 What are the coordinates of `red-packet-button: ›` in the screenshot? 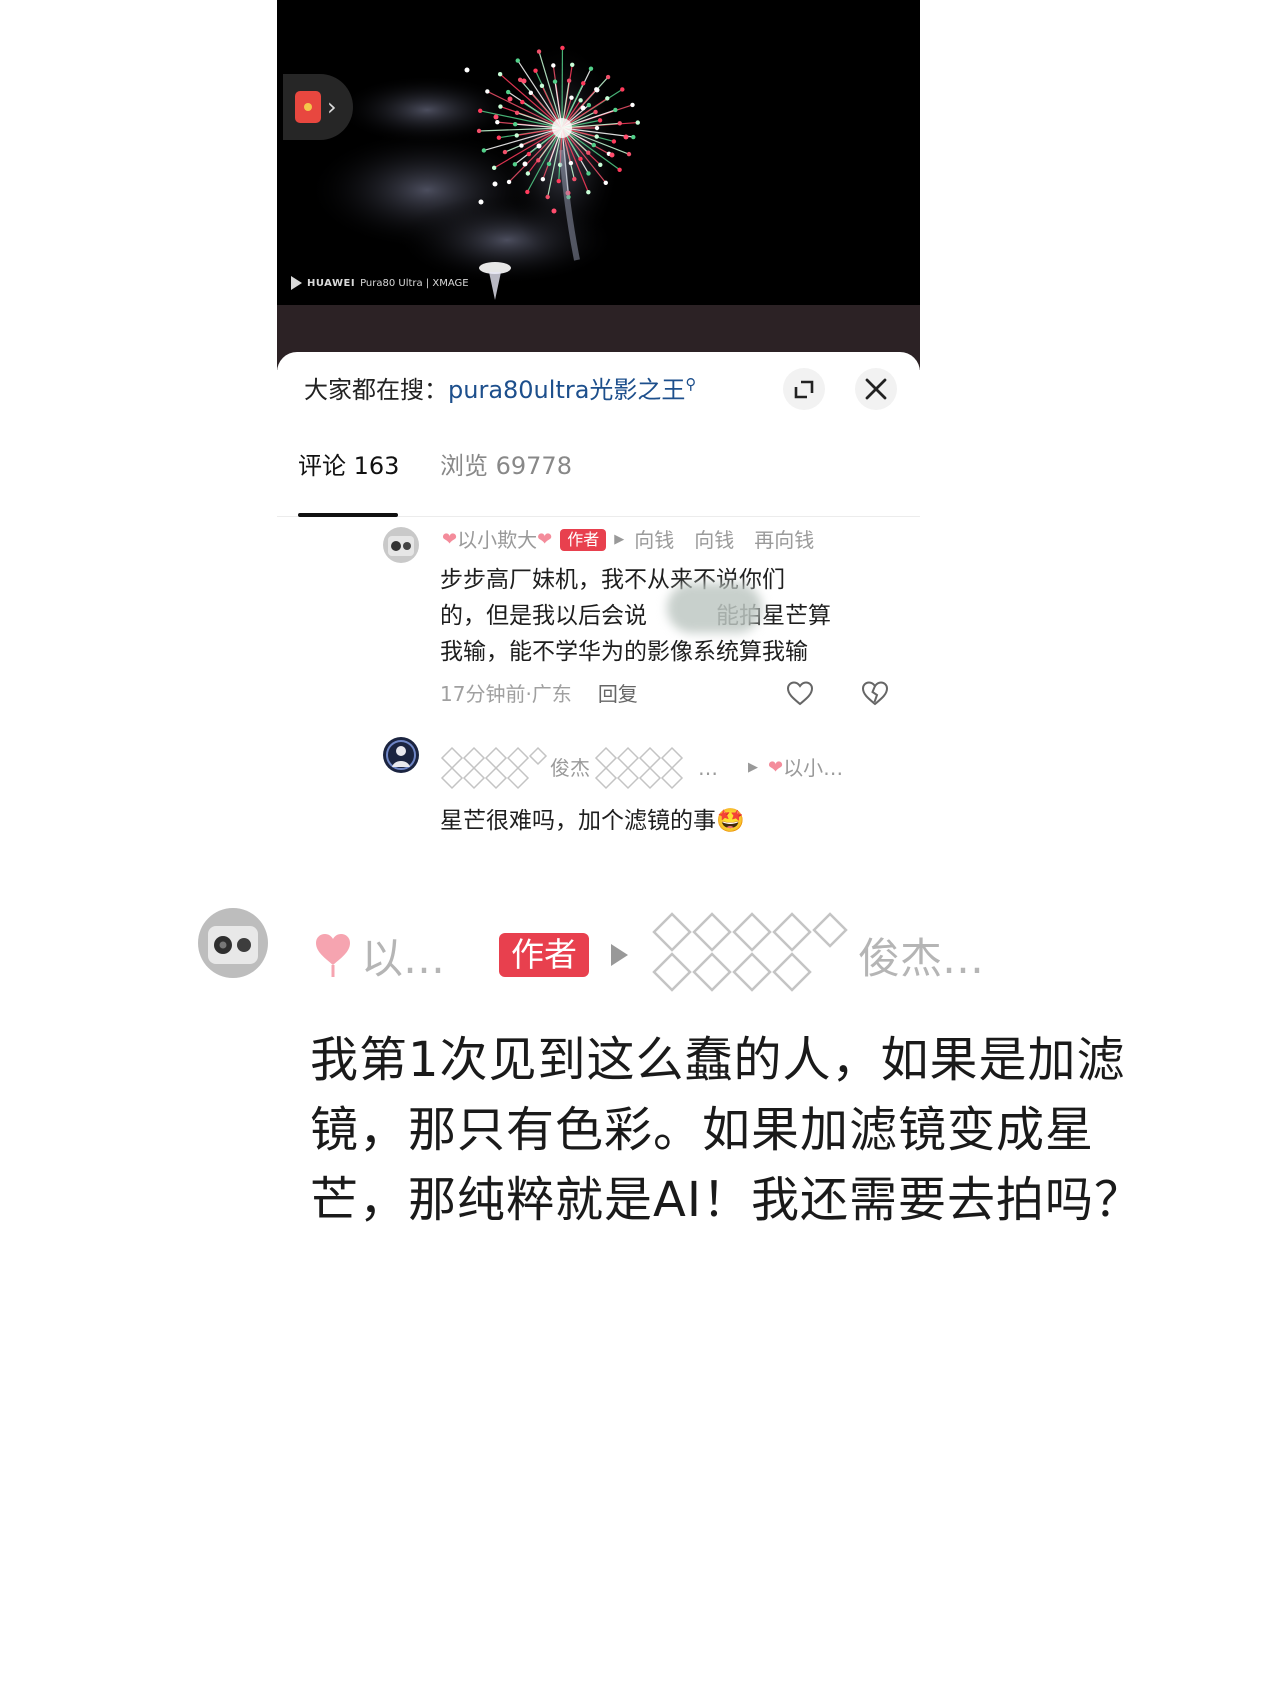 It's located at (318, 107).